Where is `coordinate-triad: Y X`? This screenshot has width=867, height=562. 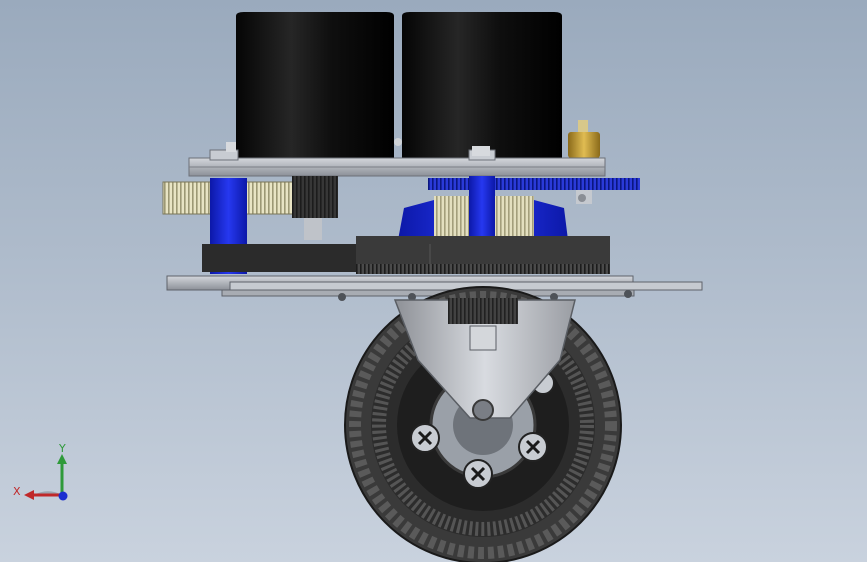
coordinate-triad: Y X is located at coordinates (45, 475).